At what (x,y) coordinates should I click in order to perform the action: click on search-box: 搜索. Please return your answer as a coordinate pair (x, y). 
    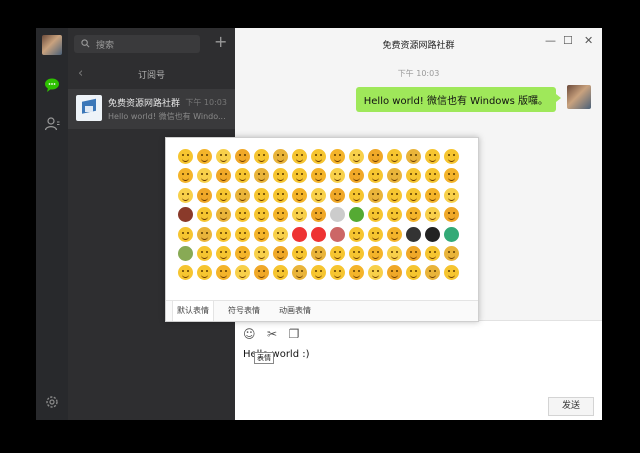
    Looking at the image, I should click on (137, 44).